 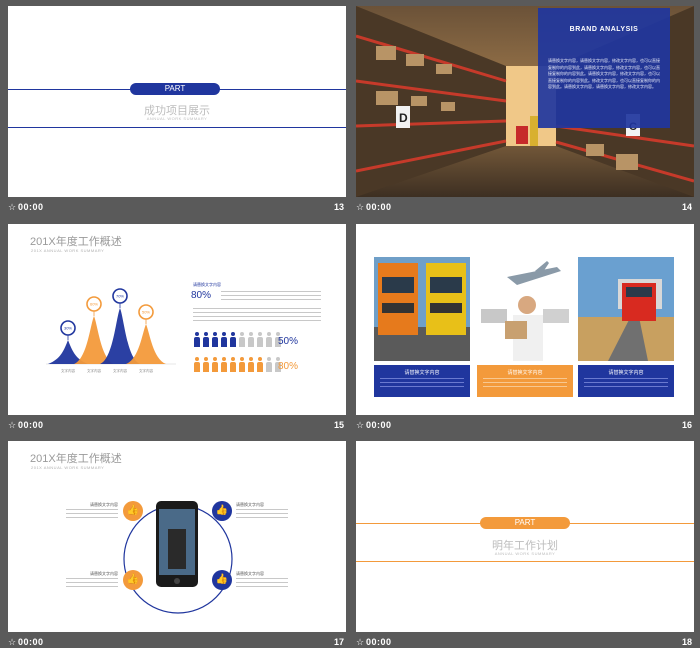 I want to click on peak-chart: 30% 文字内容 60% 文字内容 70% 文字内容 50% 文字内容, so click(x=111, y=330).